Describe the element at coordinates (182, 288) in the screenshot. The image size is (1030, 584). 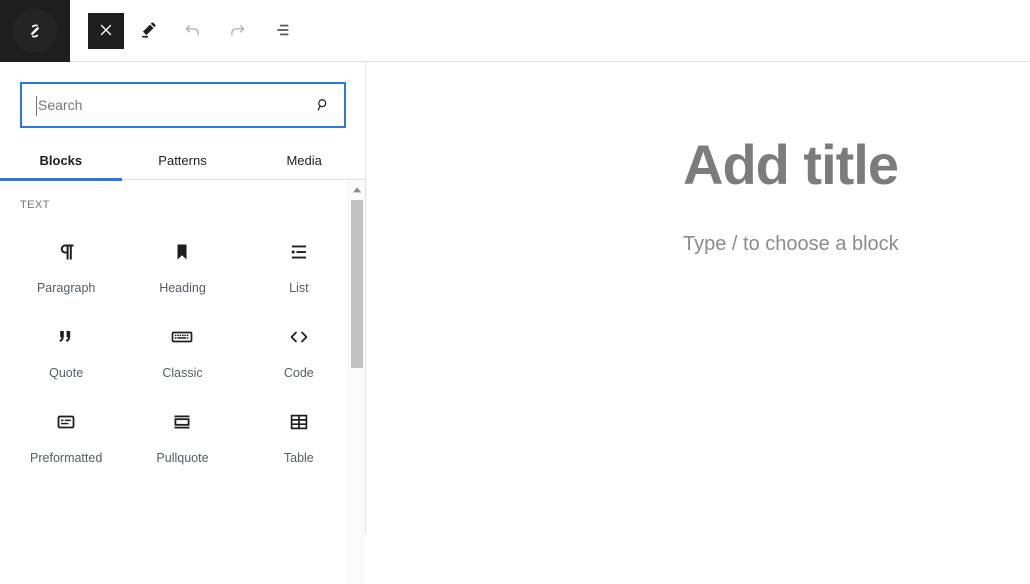
I see `block-label: Heading` at that location.